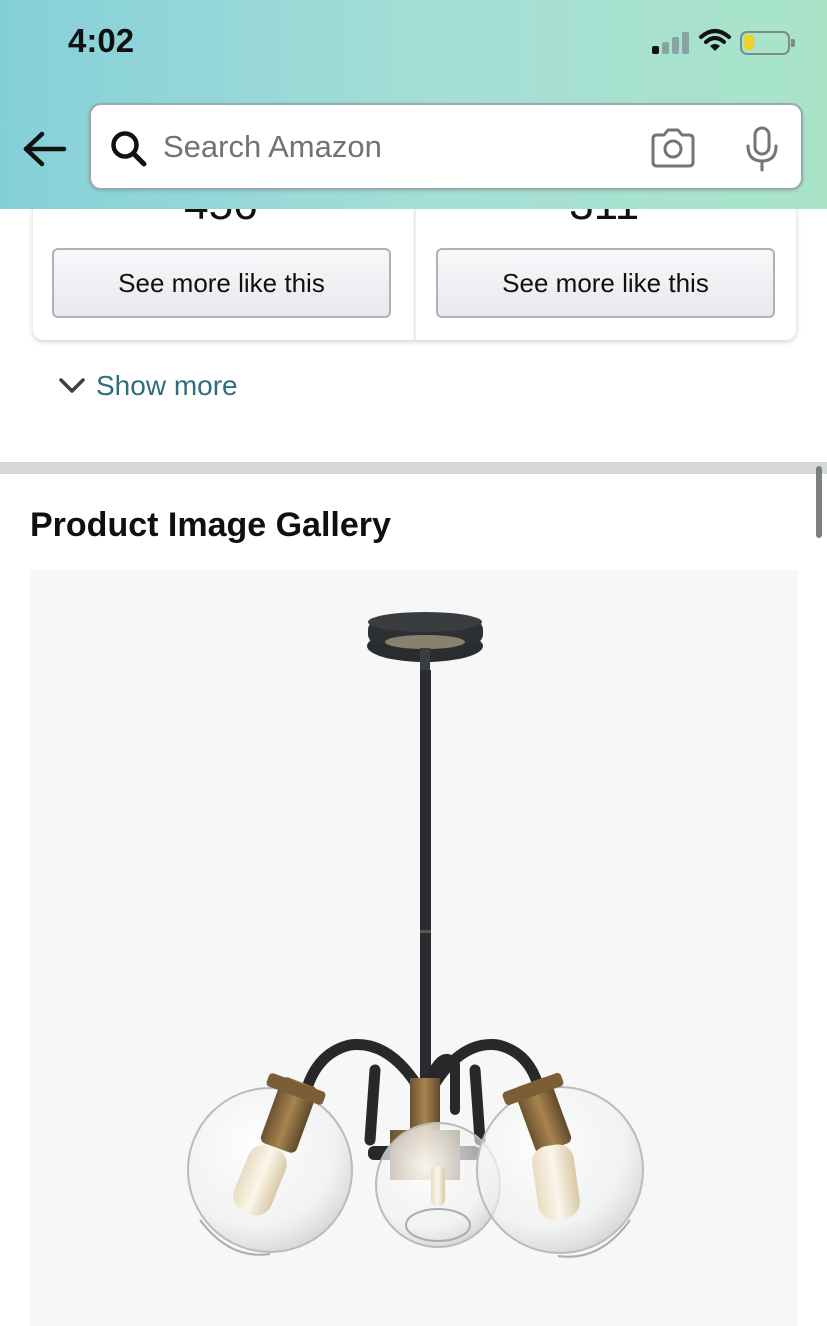 Image resolution: width=827 pixels, height=1326 pixels. I want to click on microphone-icon, so click(762, 149).